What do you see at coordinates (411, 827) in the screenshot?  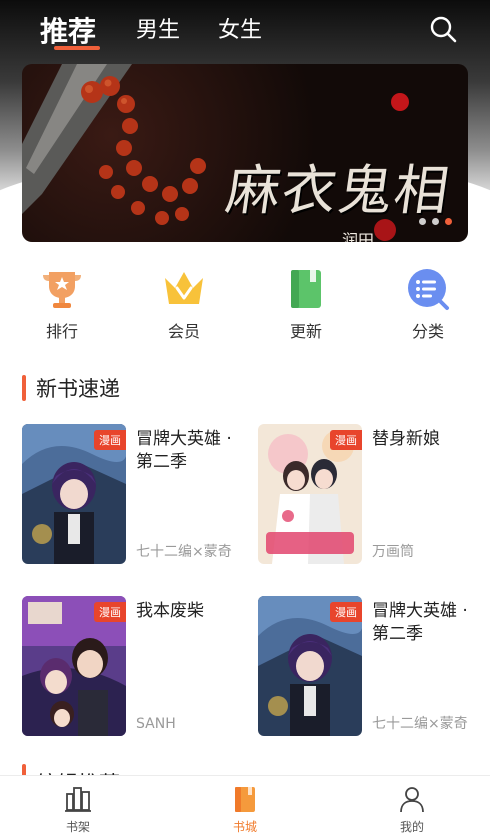 I see `nav-label: 我的` at bounding box center [411, 827].